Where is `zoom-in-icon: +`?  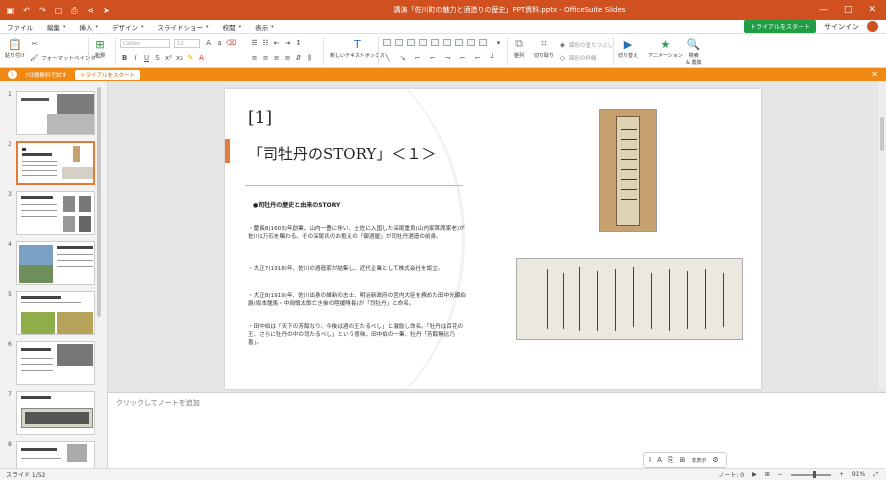
zoom-in-icon: + is located at coordinates (841, 474).